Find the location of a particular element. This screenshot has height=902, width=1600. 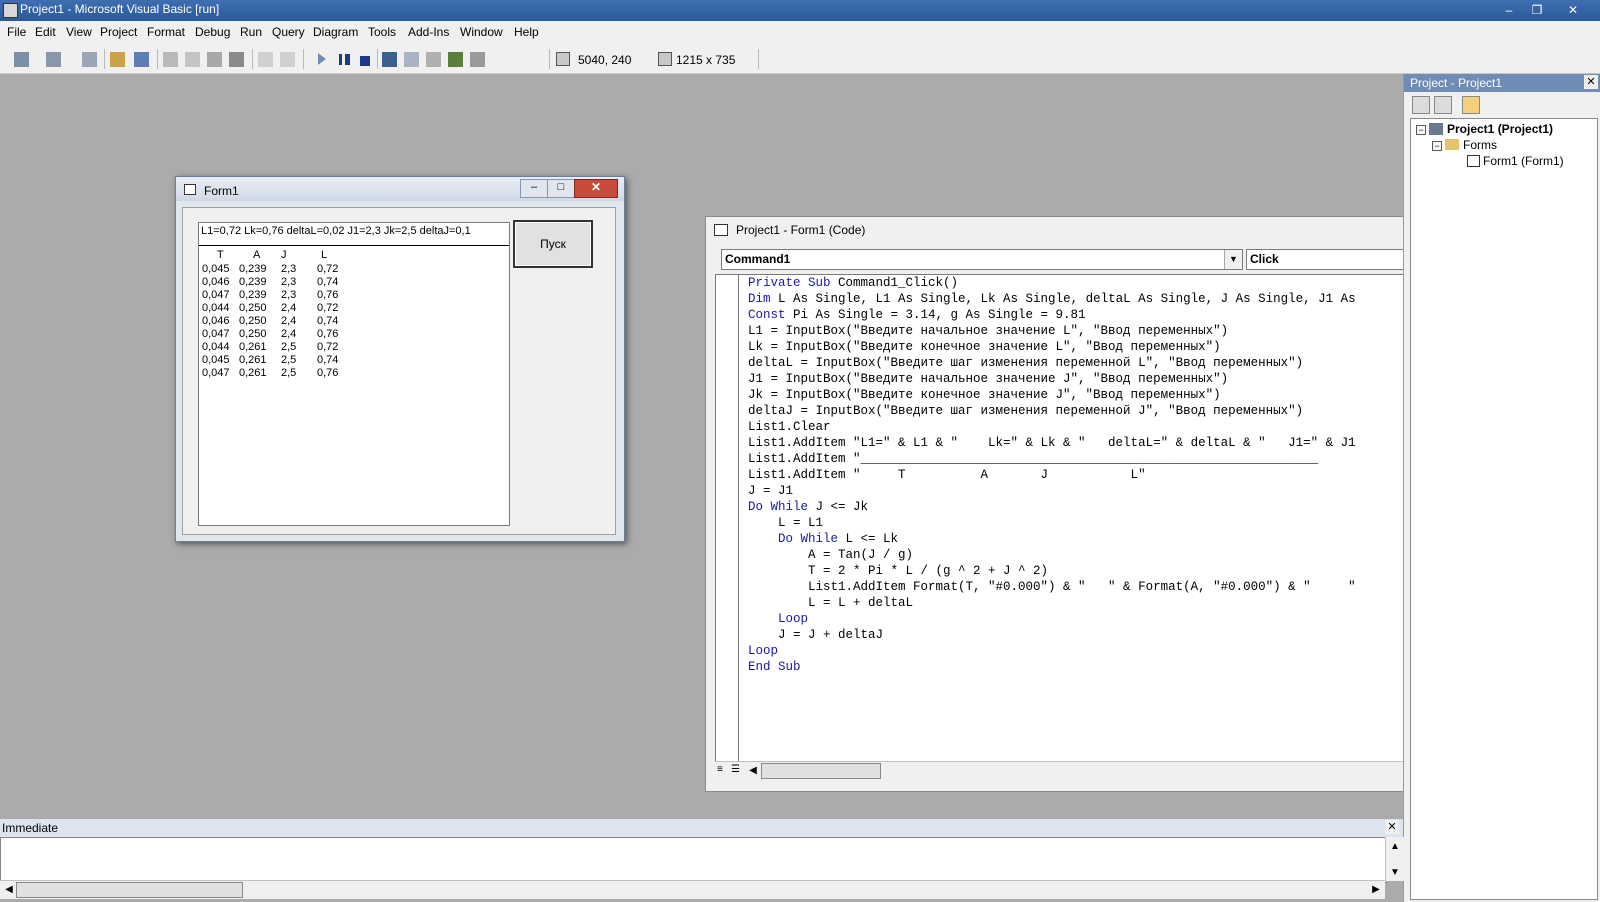

menu-debug: Debug is located at coordinates (212, 32).